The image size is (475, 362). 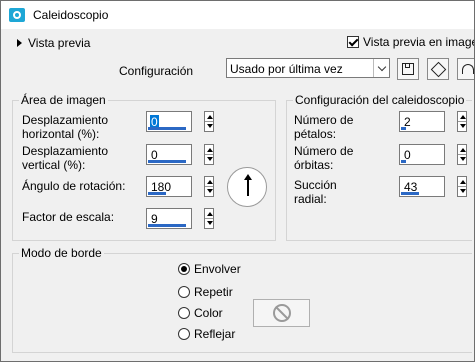 I want to click on scale-factor-spinner, so click(x=209, y=218).